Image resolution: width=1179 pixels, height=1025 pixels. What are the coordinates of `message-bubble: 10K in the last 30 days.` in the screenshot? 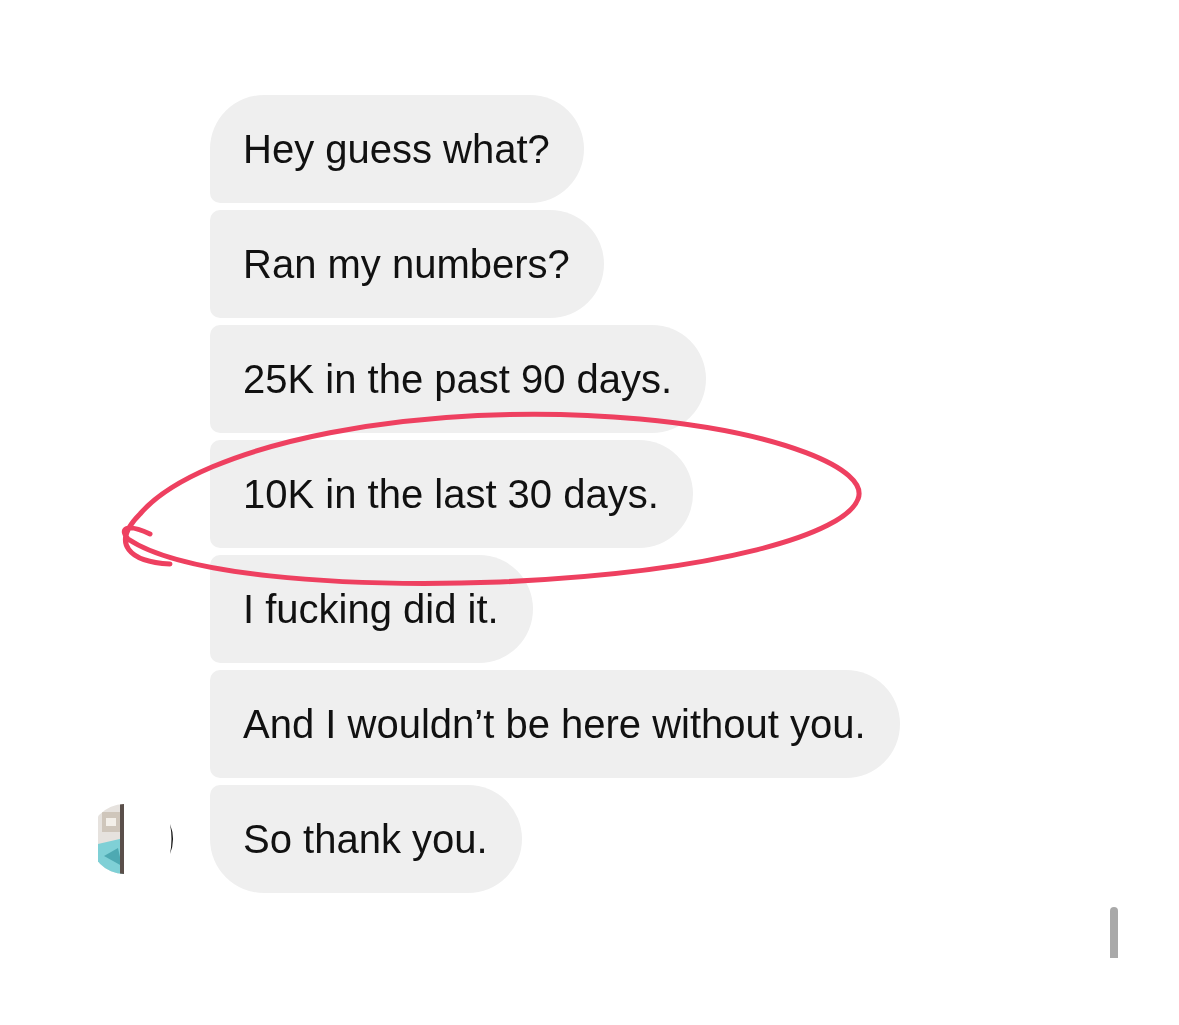 It's located at (451, 494).